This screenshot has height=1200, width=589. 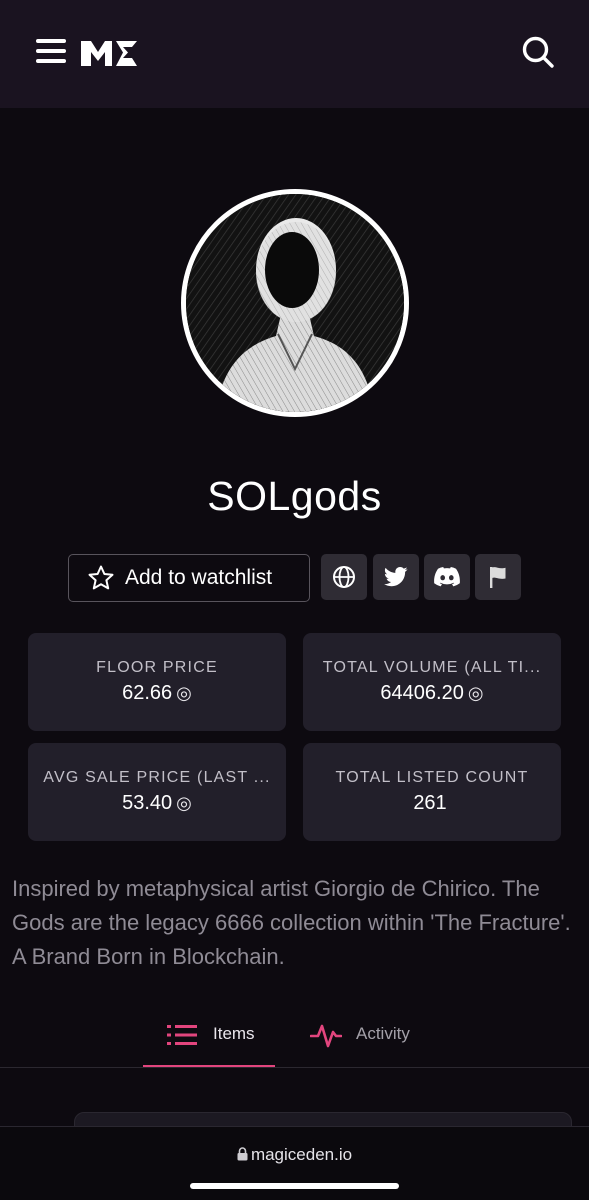 I want to click on collection-title: SOLgods, so click(x=294, y=496).